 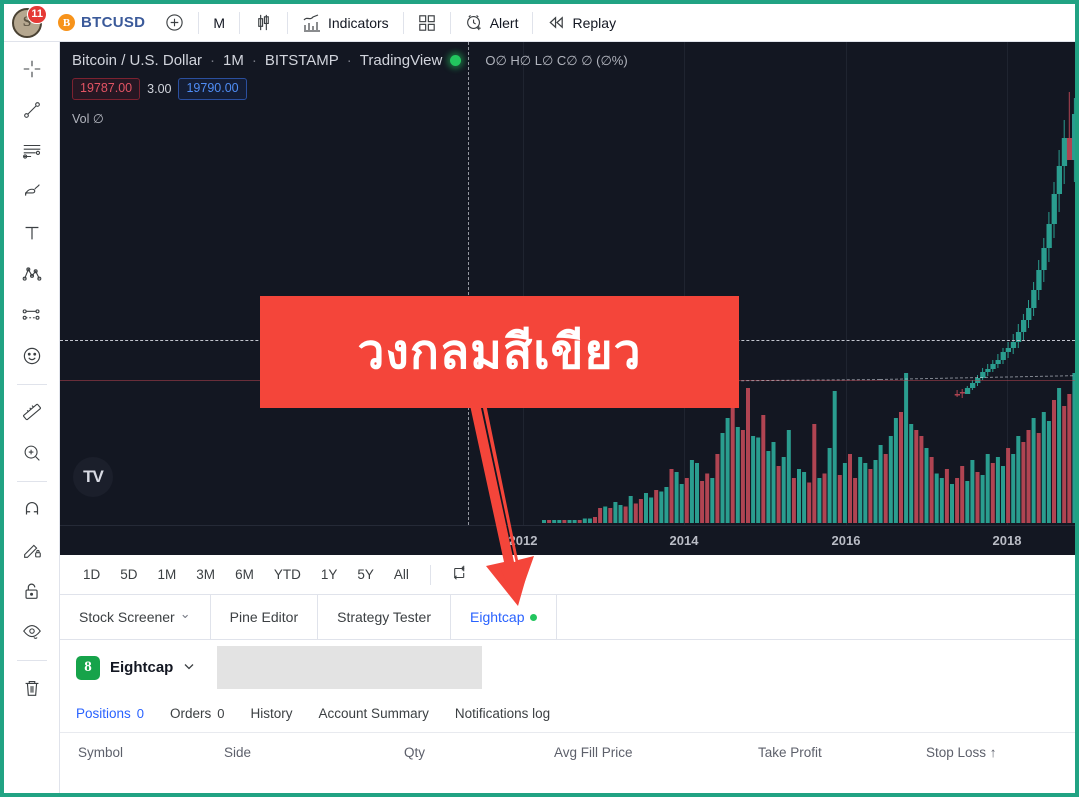 I want to click on smiley-icon, so click(x=31, y=356).